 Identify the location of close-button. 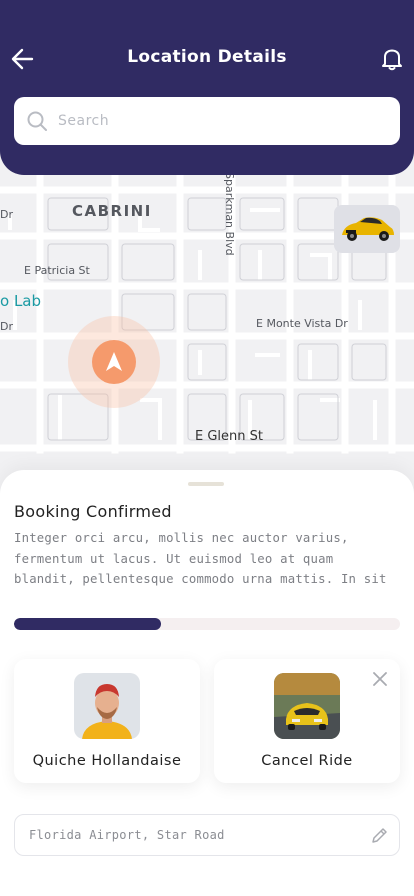
(380, 679).